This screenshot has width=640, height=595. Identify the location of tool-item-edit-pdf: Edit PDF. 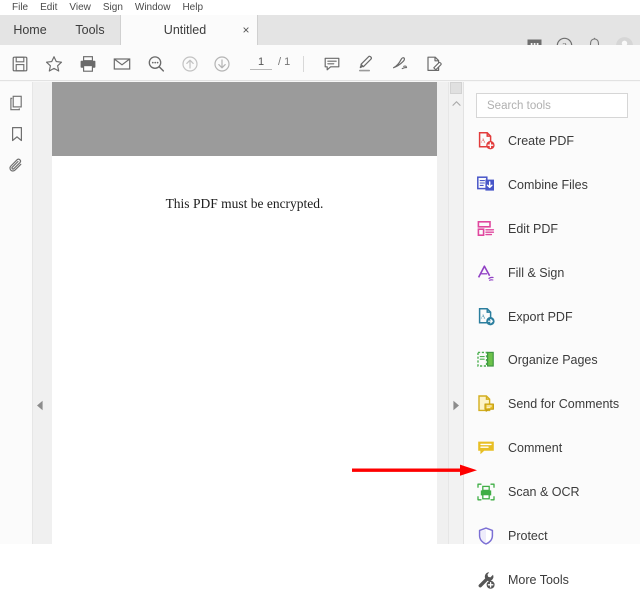
(556, 229).